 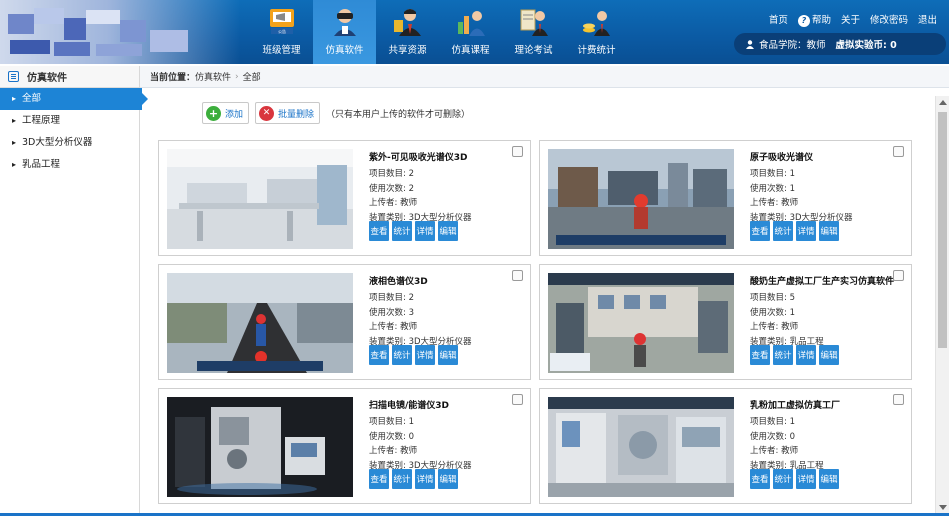 What do you see at coordinates (827, 407) in the screenshot?
I see `card-title: 乳粉加工虚拟仿真工厂` at bounding box center [827, 407].